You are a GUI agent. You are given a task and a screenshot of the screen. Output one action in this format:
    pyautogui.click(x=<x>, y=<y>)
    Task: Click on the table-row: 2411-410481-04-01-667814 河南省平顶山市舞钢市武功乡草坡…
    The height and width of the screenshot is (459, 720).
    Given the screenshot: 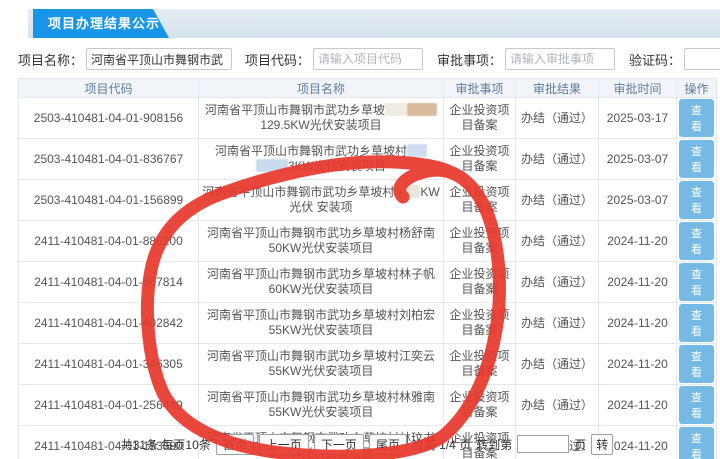 What is the action you would take?
    pyautogui.click(x=367, y=282)
    